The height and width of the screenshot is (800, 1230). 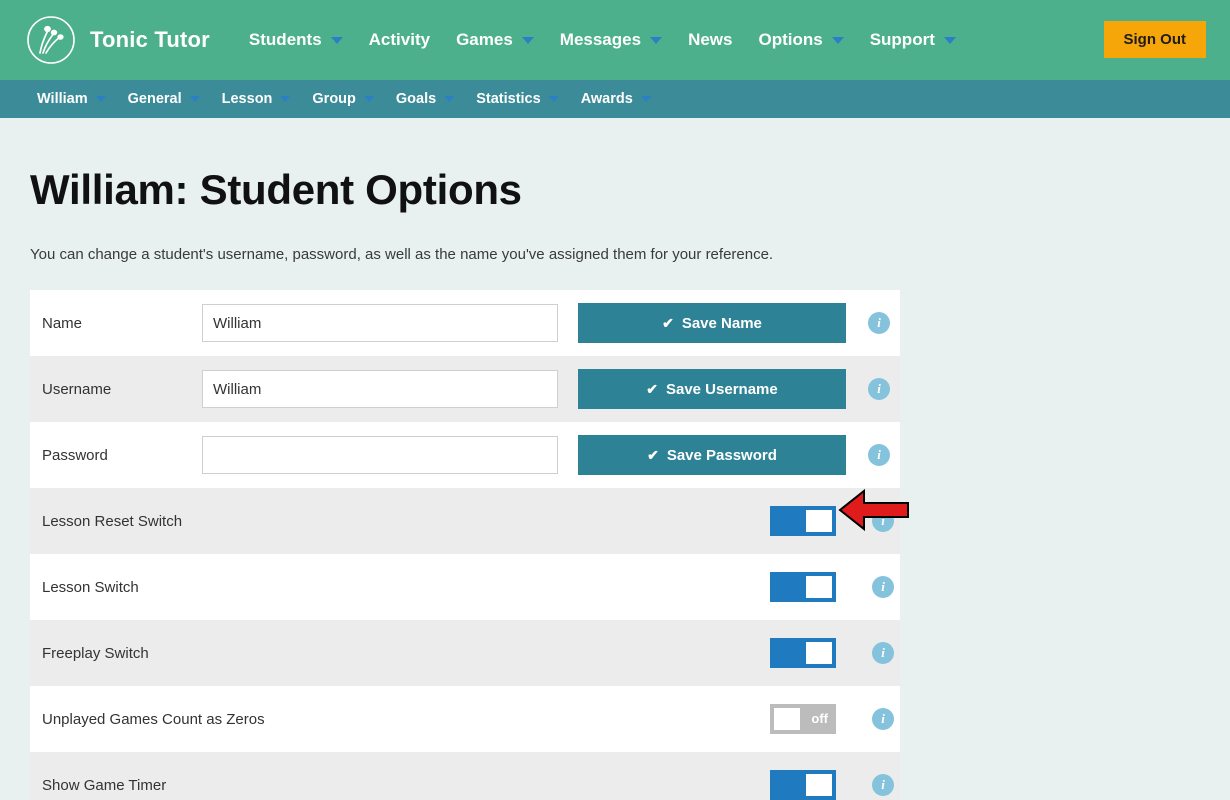 I want to click on info-cell-lesson-switch: i, so click(x=883, y=587).